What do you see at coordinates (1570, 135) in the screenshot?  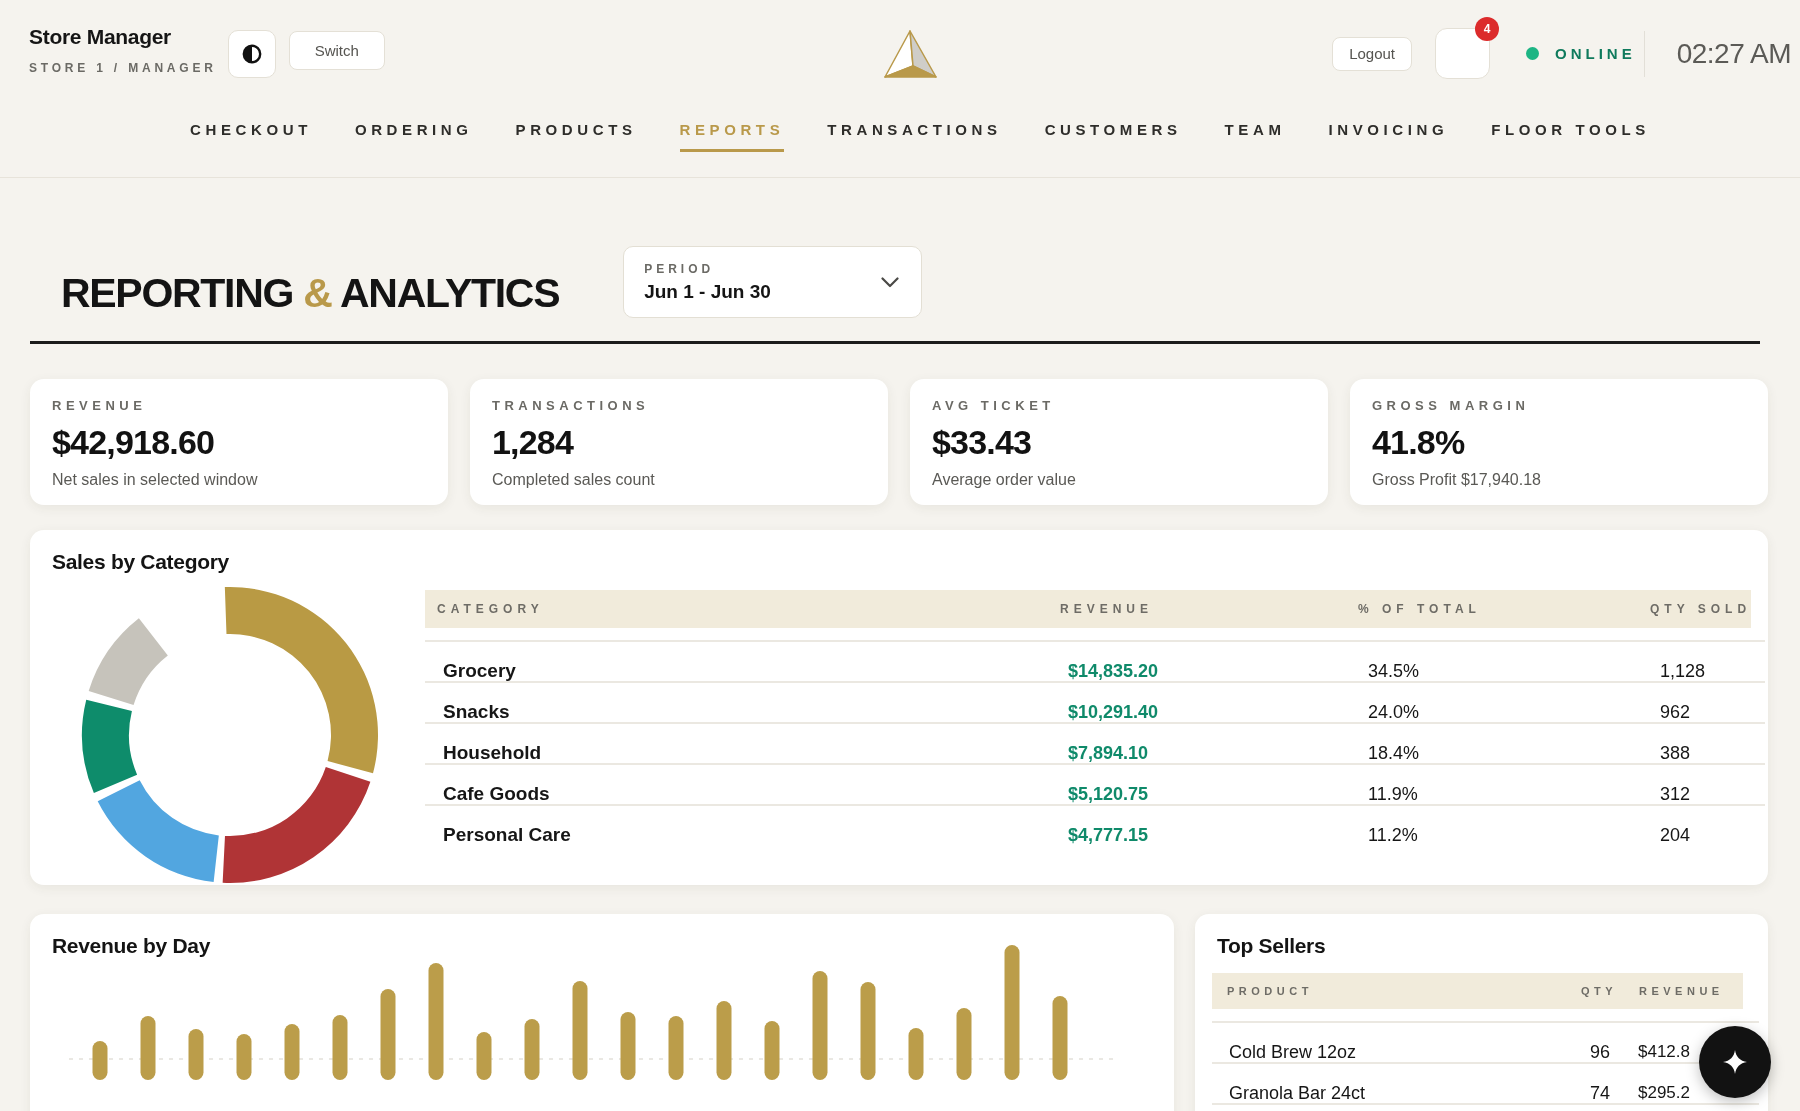 I see `nav-tab: FLOOR TOOLS` at bounding box center [1570, 135].